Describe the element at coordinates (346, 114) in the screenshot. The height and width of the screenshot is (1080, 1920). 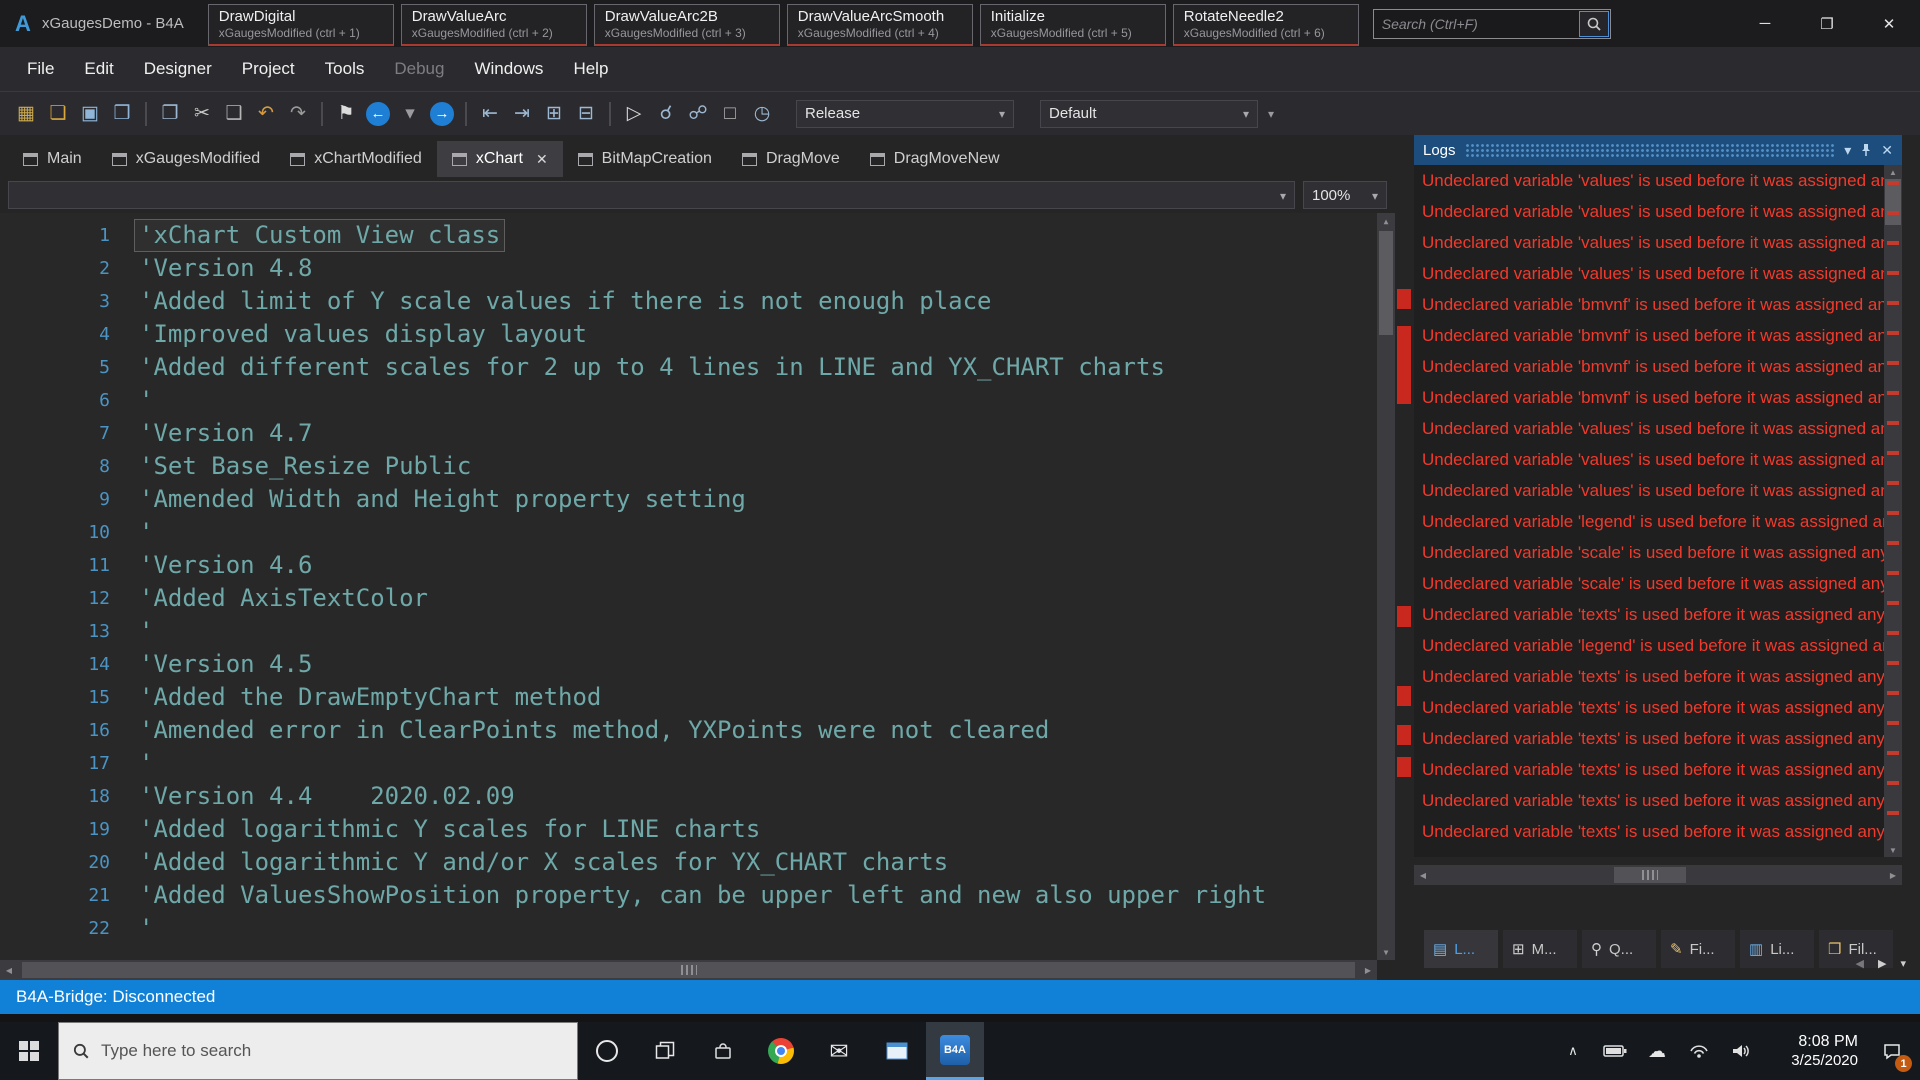
I see `bookmark-icon: ⚑` at that location.